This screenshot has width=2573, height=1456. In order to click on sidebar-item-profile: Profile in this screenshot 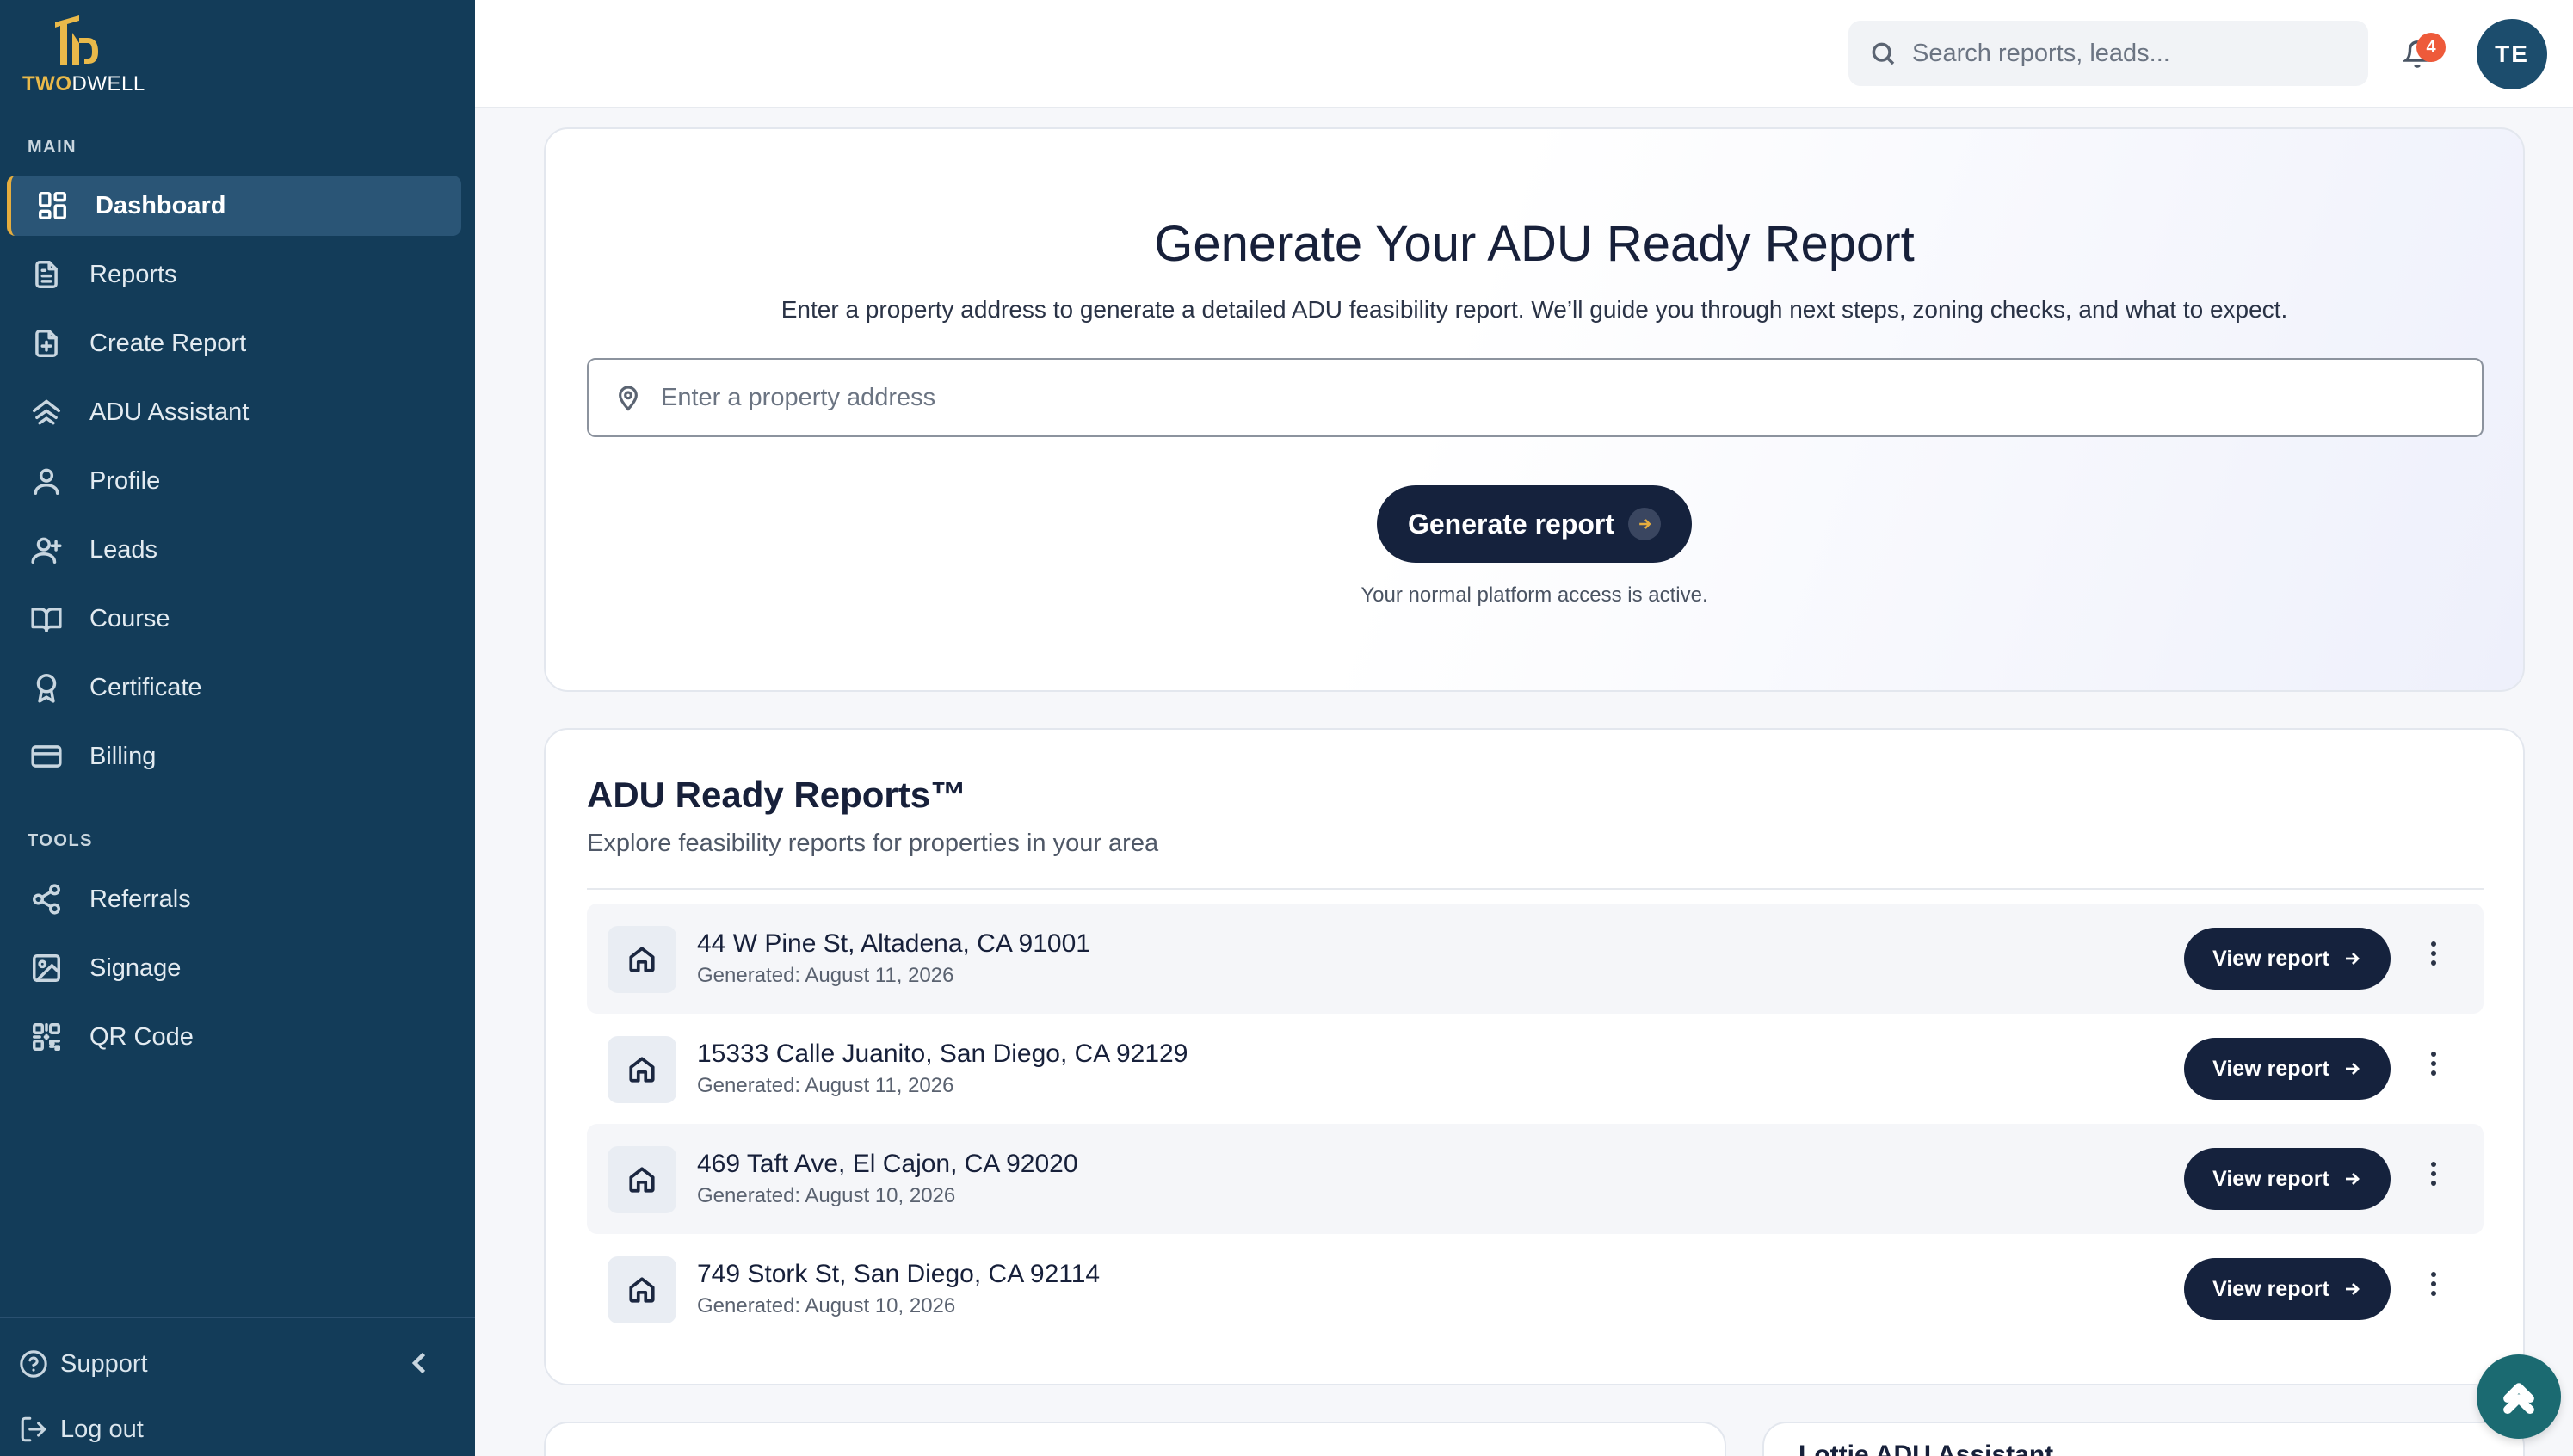, I will do `click(234, 481)`.